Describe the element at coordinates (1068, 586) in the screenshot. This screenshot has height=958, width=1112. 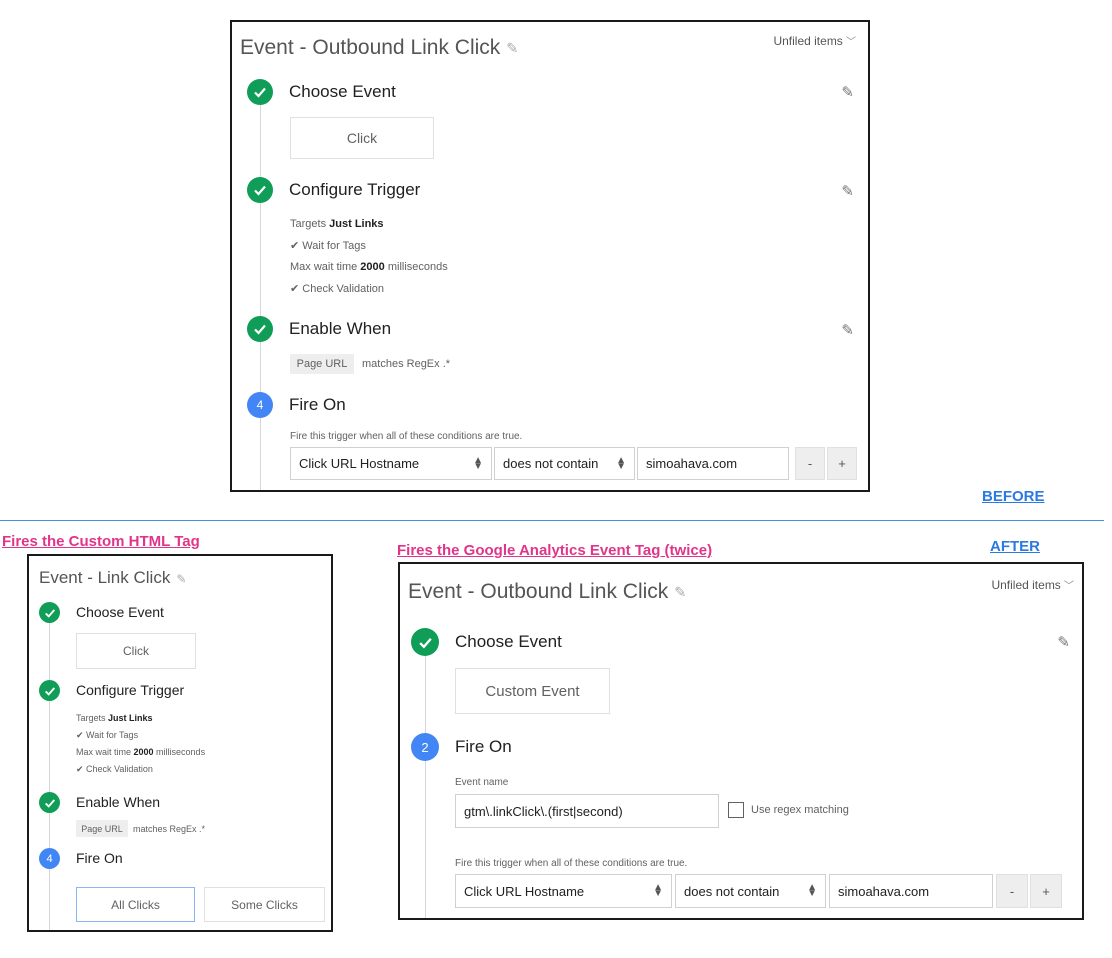
I see `chevron-down-icon: ﹀` at that location.